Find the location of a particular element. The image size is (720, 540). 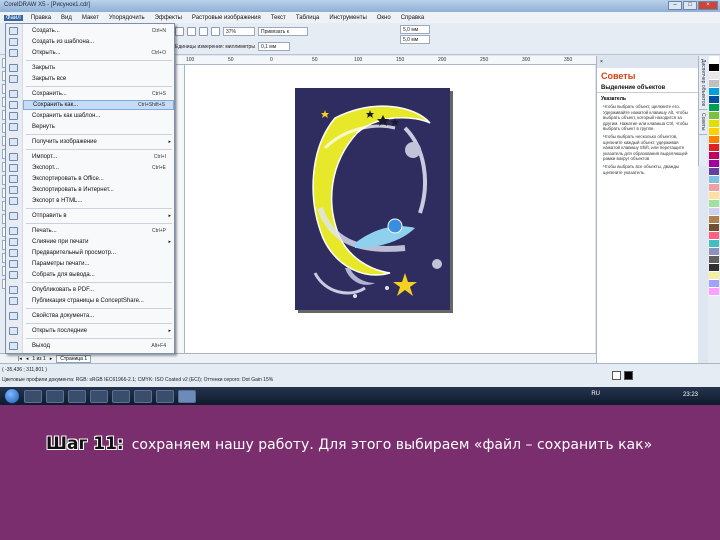

new-icon is located at coordinates (179, 31).